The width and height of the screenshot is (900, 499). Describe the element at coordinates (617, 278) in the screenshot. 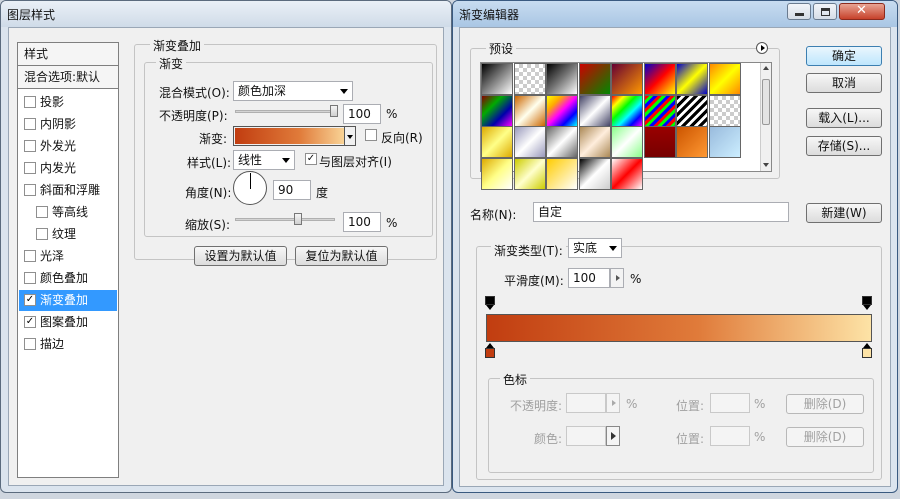

I see `smoothness-stepper` at that location.